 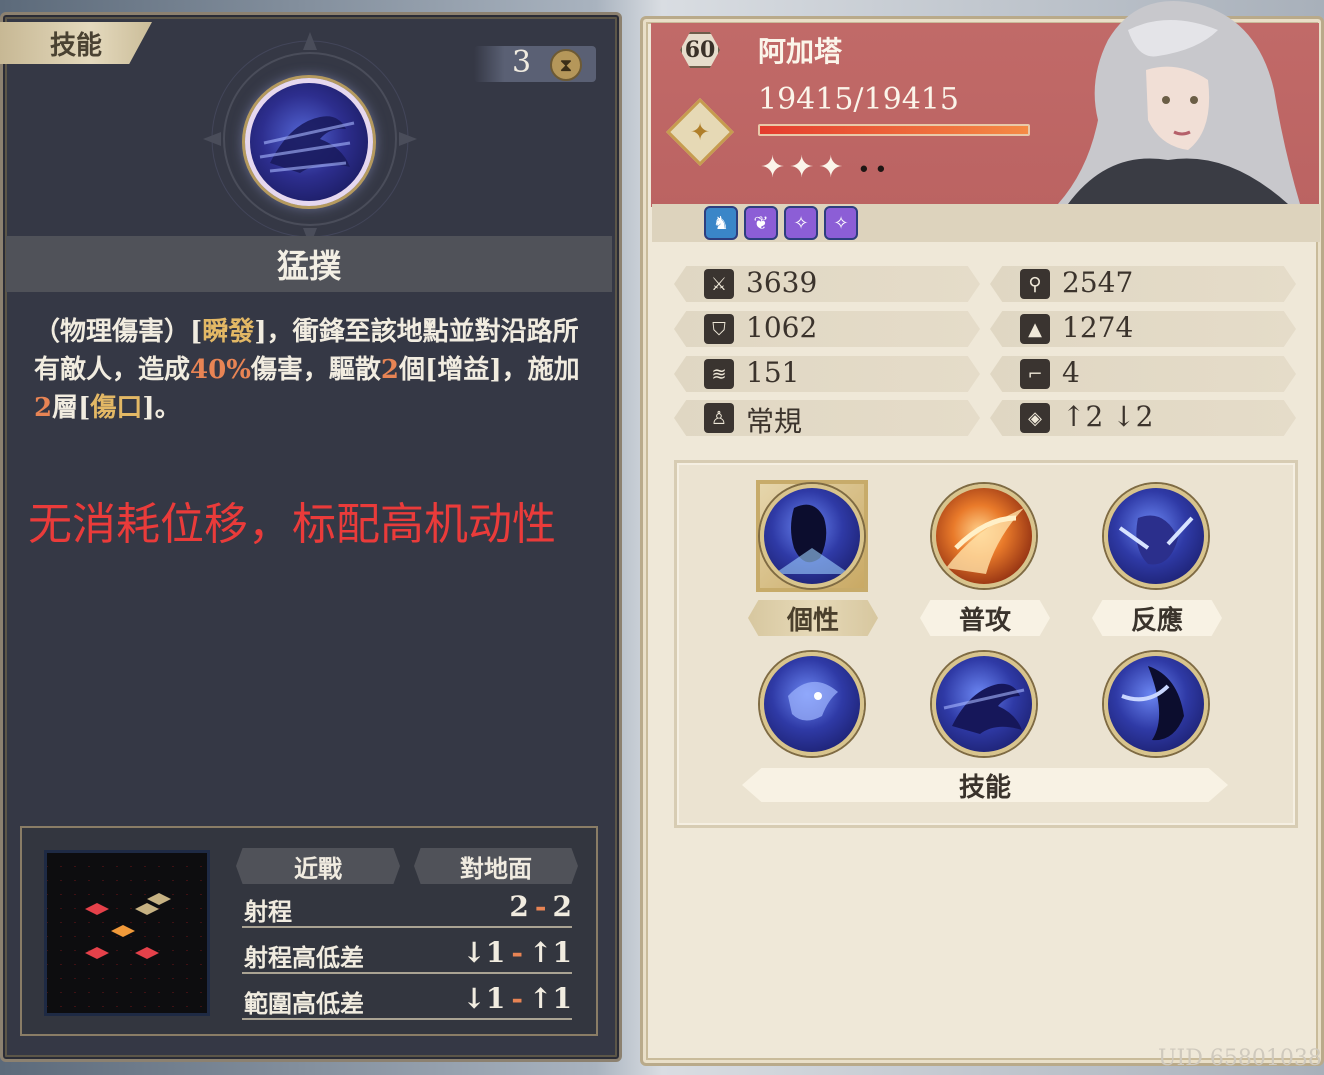 What do you see at coordinates (228, 332) in the screenshot?
I see `keyword-instant: 瞬發` at bounding box center [228, 332].